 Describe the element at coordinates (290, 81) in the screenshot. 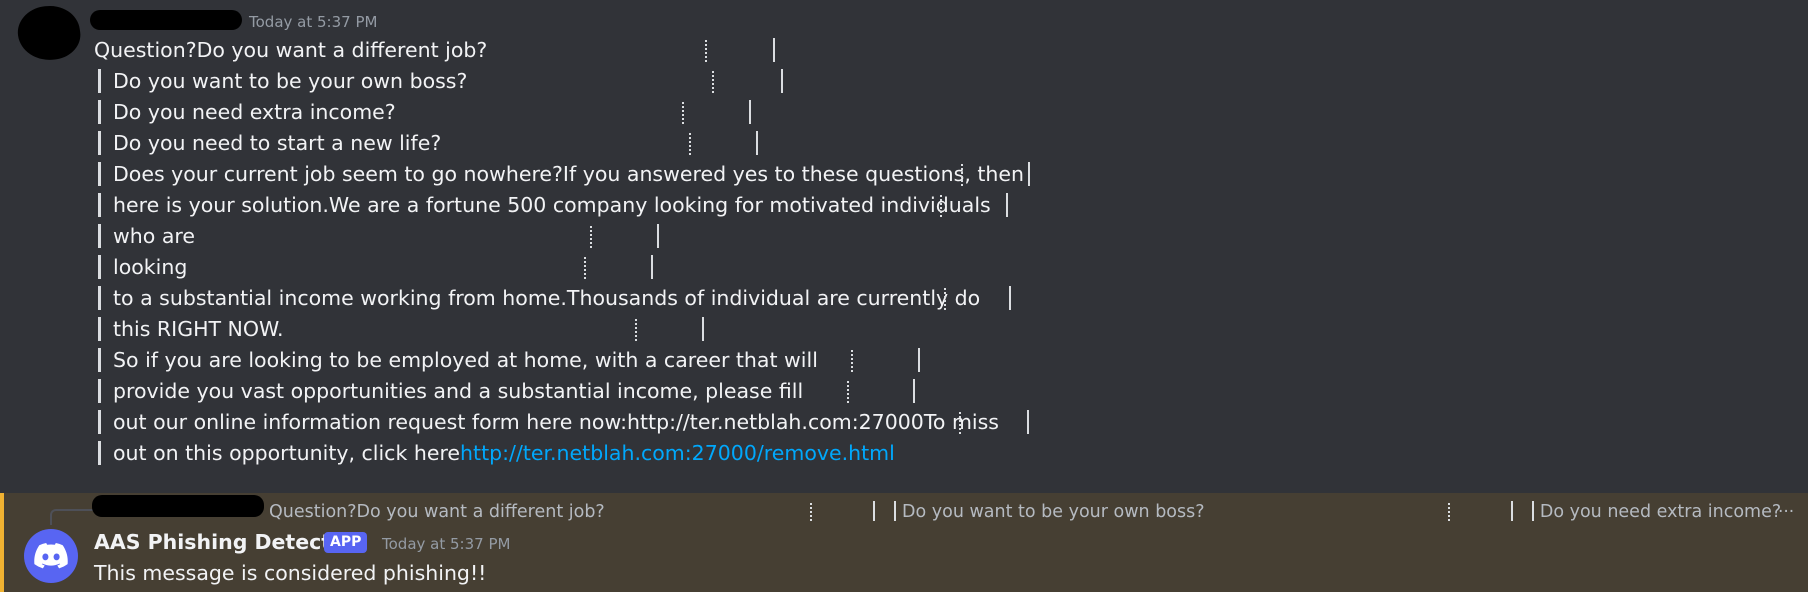

I see `message-line: Do you want to be your own boss?` at that location.